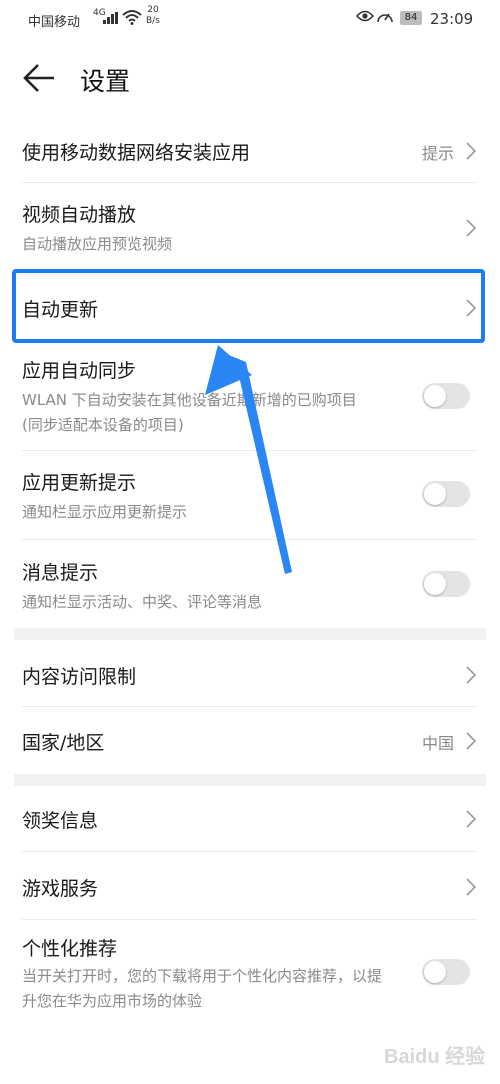  I want to click on status-bar: 中国移动 4G 20 B/s 84 23:09, so click(250, 20).